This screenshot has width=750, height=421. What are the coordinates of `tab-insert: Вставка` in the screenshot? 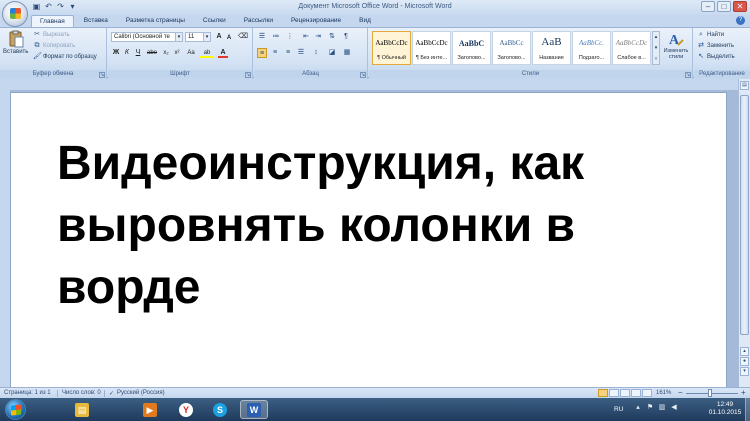 It's located at (96, 21).